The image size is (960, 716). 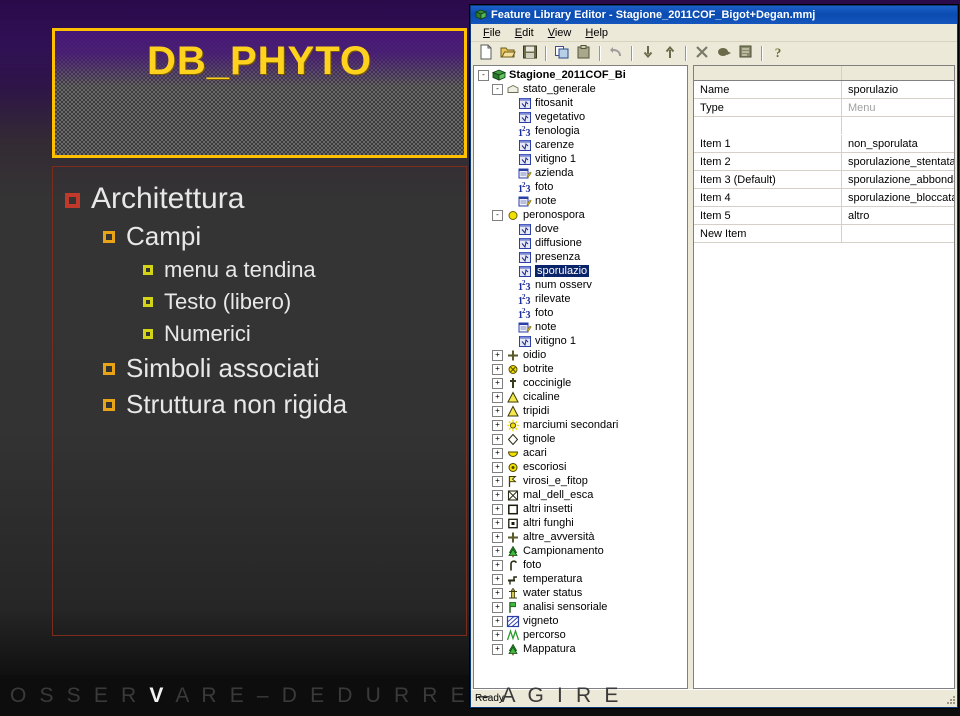 I want to click on property-row: Item 3 (Default)sporulazione_abbondante, so click(x=824, y=180).